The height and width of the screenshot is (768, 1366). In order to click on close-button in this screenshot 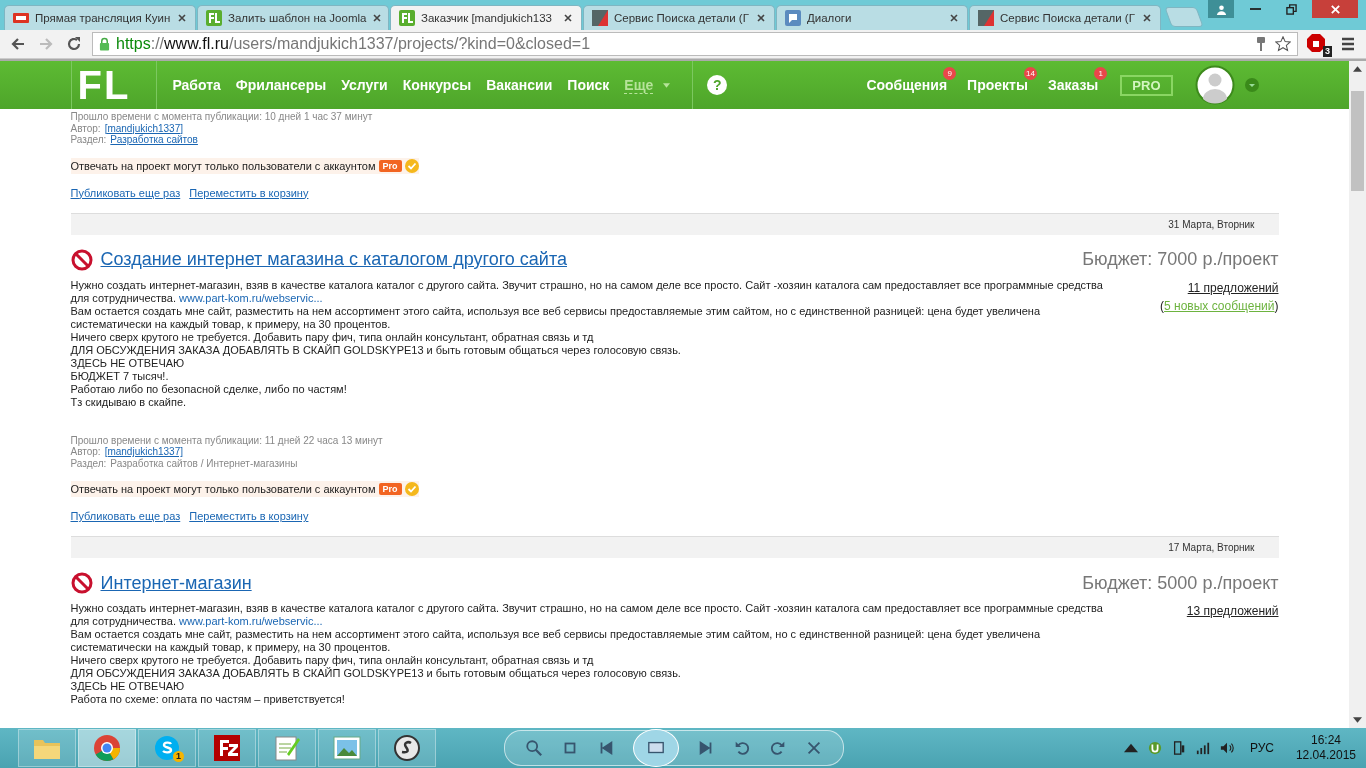, I will do `click(1335, 9)`.